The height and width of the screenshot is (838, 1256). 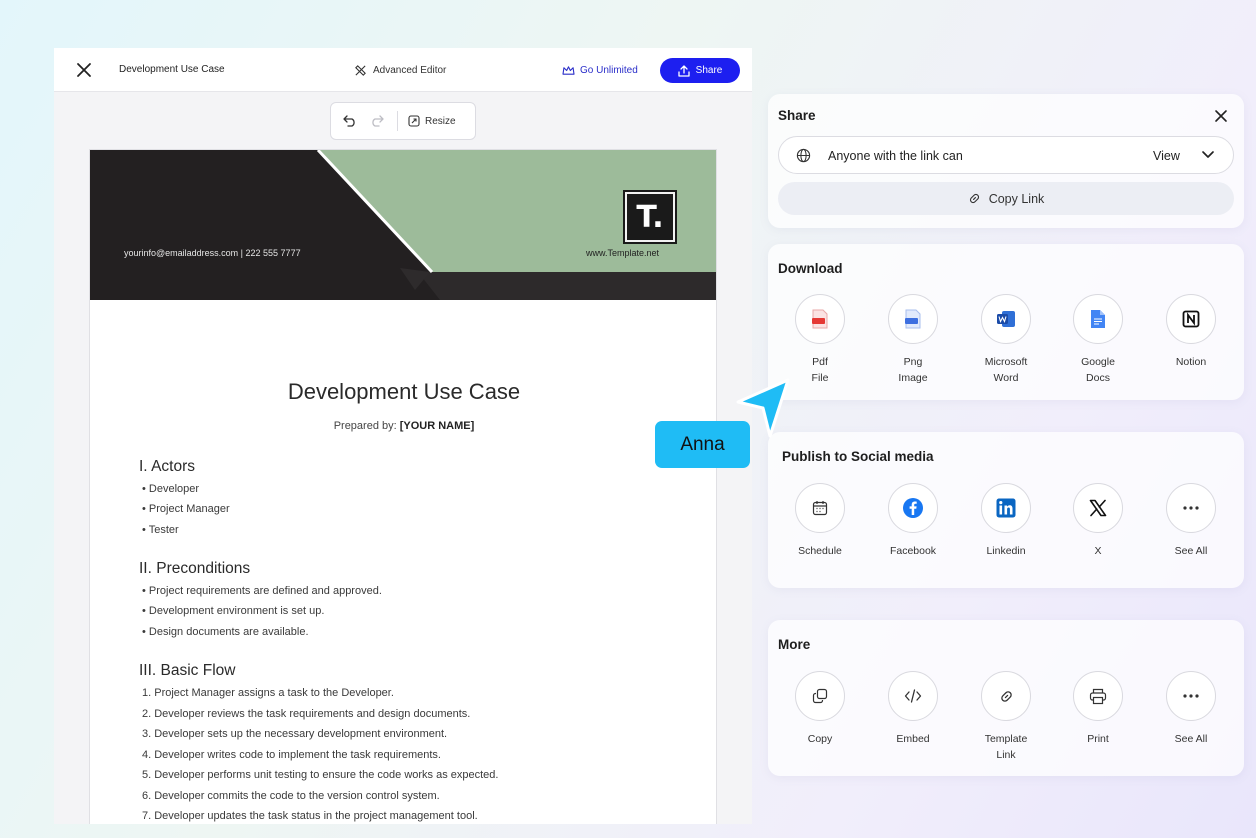 What do you see at coordinates (794, 644) in the screenshot?
I see `more-panel-title: More` at bounding box center [794, 644].